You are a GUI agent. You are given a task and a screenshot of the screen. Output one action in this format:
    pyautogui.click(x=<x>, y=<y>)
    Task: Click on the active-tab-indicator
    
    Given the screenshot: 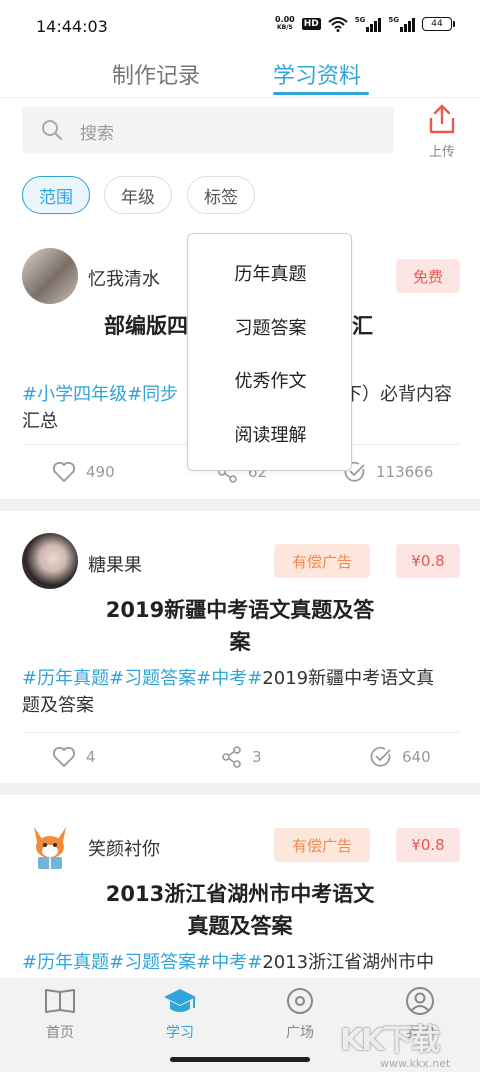 What is the action you would take?
    pyautogui.click(x=321, y=93)
    